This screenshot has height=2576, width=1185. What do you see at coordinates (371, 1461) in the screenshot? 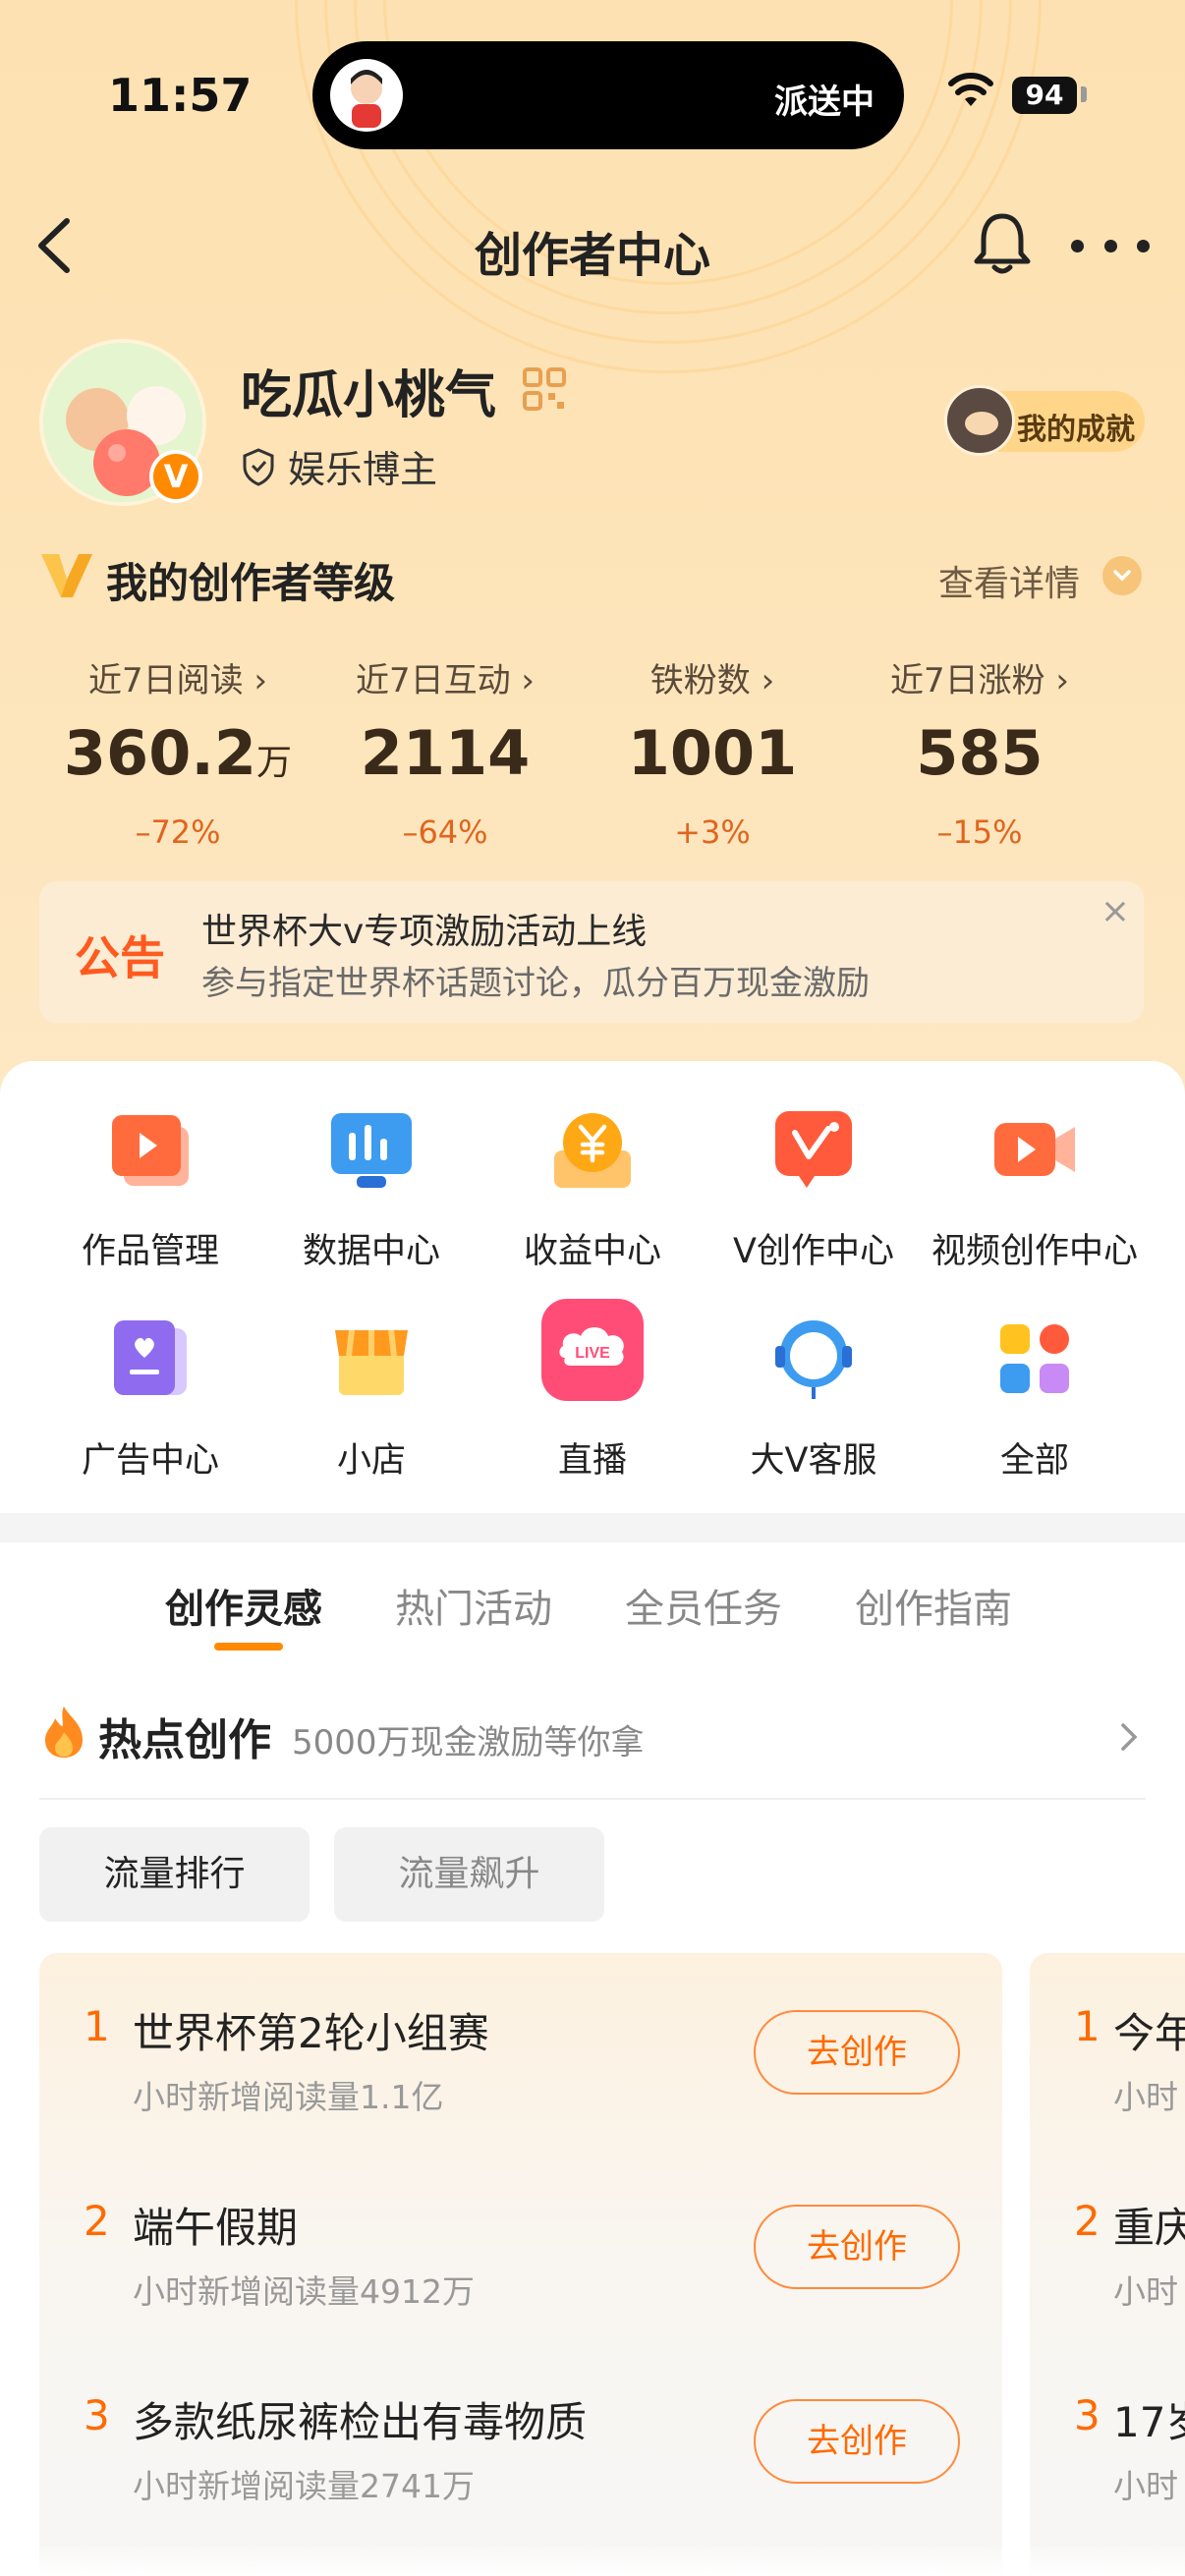
I see `tool-label: 小店` at bounding box center [371, 1461].